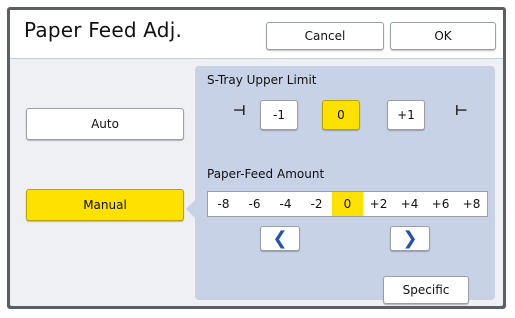 Image resolution: width=515 pixels, height=318 pixels. What do you see at coordinates (409, 204) in the screenshot?
I see `feed-value-p4: +4` at bounding box center [409, 204].